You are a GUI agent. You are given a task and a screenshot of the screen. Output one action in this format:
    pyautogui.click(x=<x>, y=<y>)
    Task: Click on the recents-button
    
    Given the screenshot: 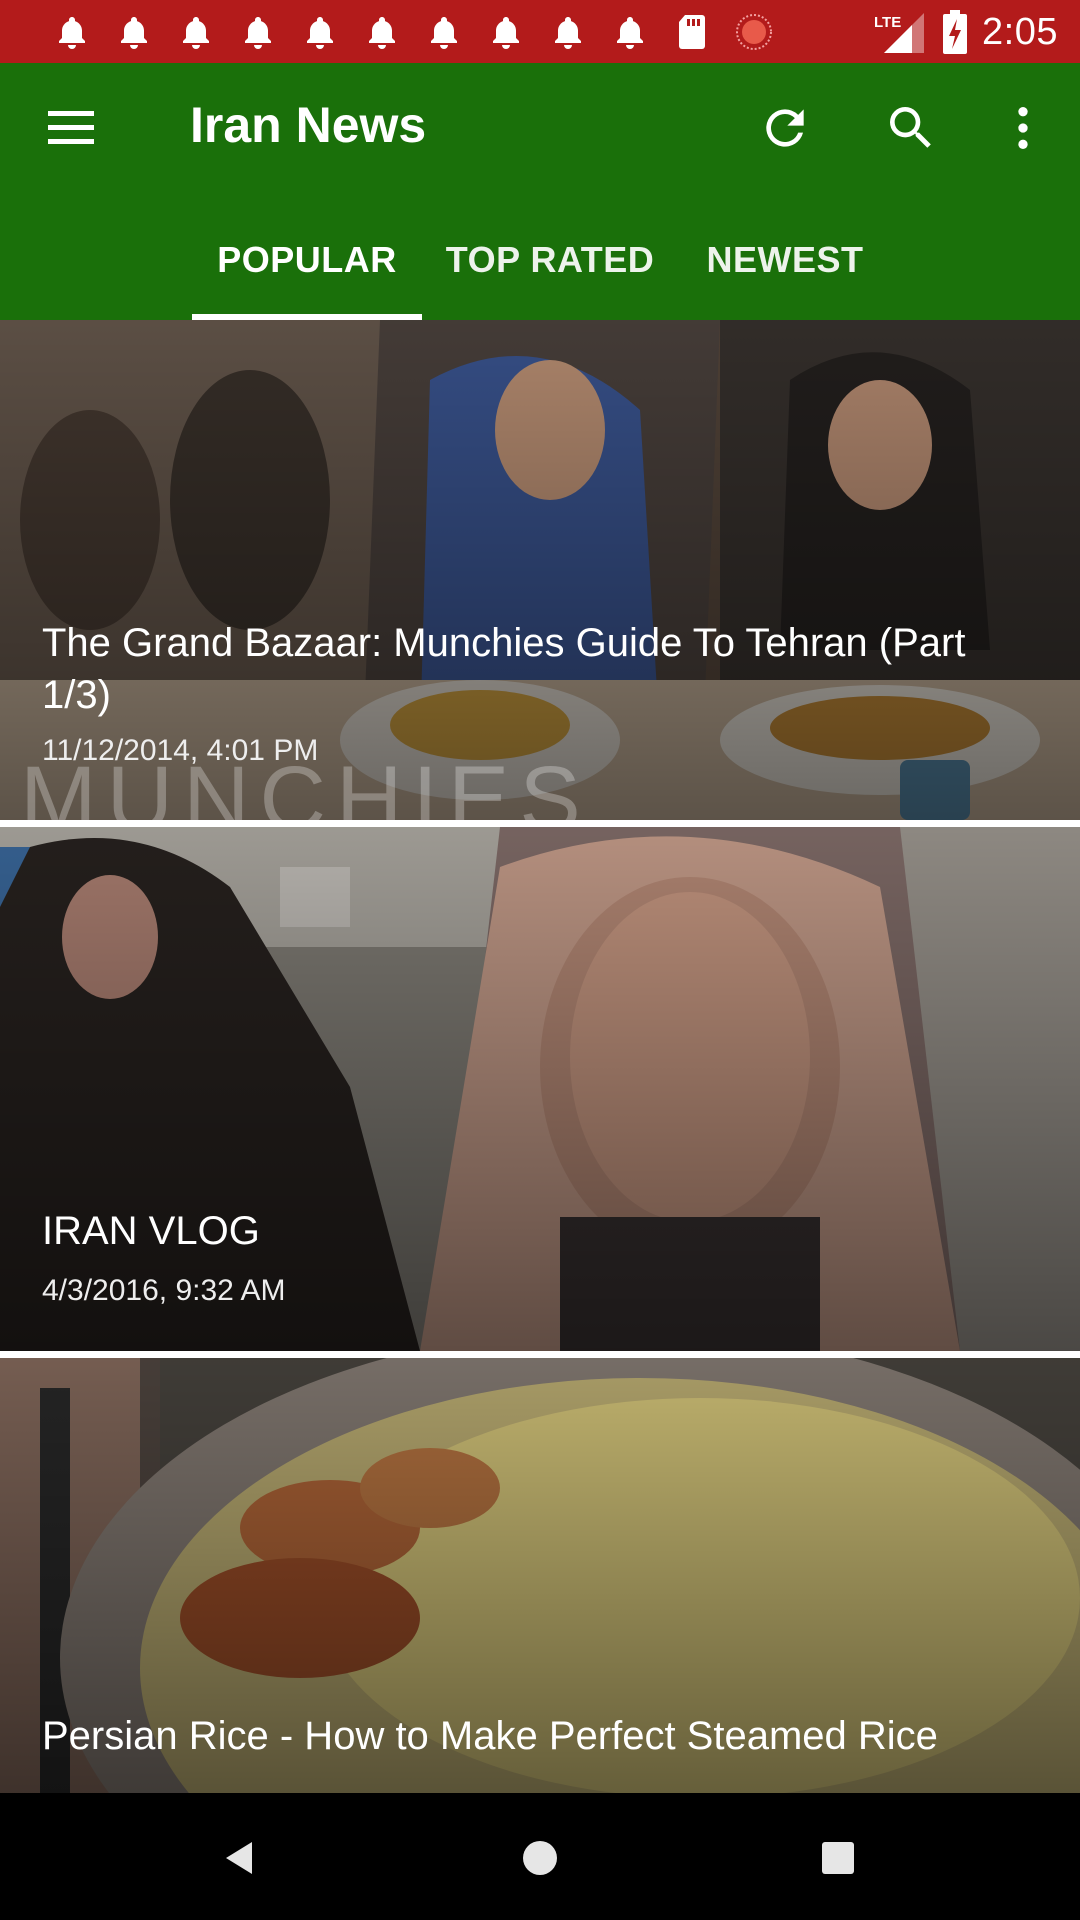 What is the action you would take?
    pyautogui.click(x=838, y=1858)
    